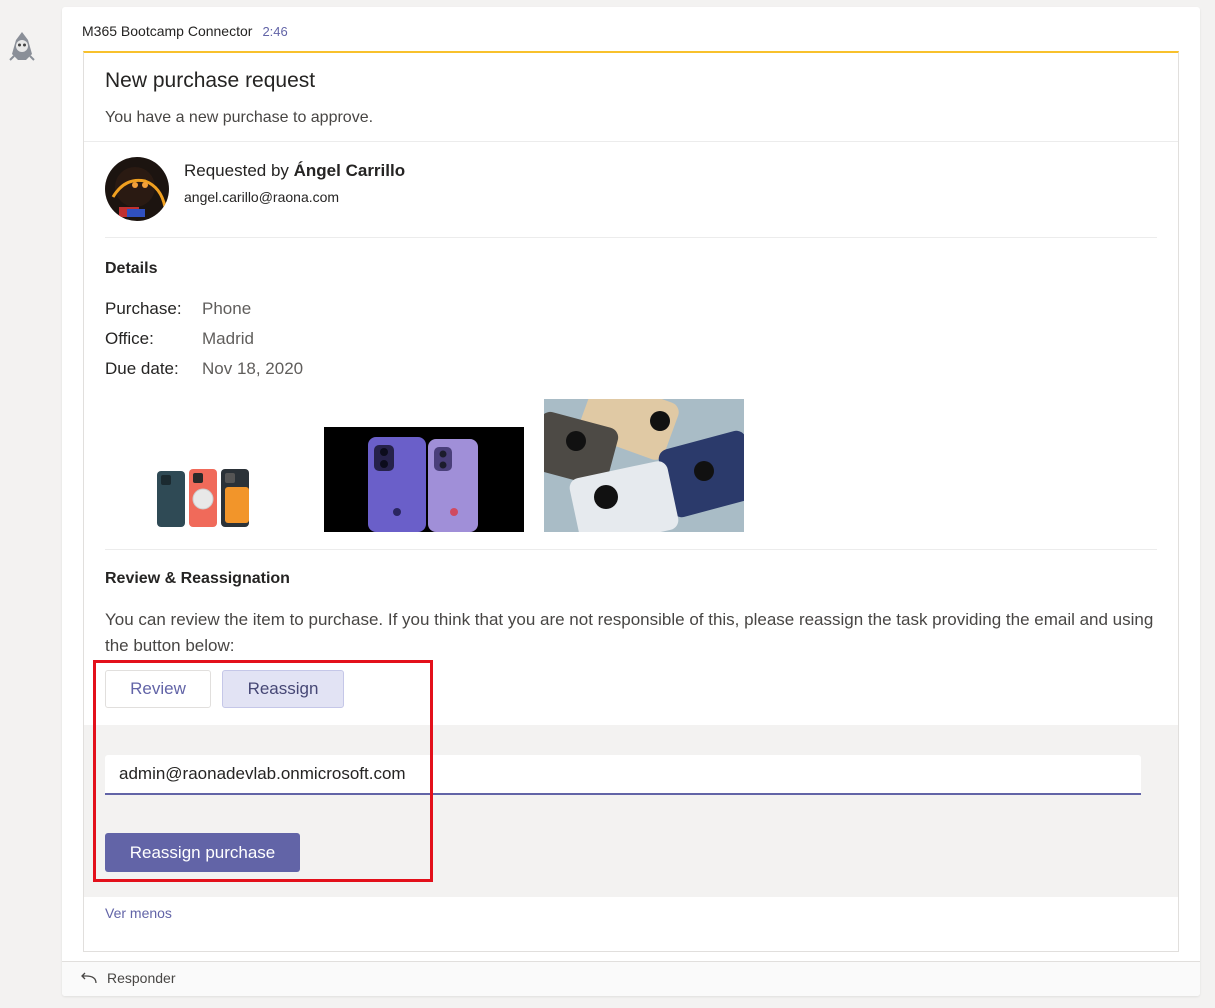 Image resolution: width=1215 pixels, height=1008 pixels. What do you see at coordinates (424, 479) in the screenshot?
I see `product-image-purple-phones` at bounding box center [424, 479].